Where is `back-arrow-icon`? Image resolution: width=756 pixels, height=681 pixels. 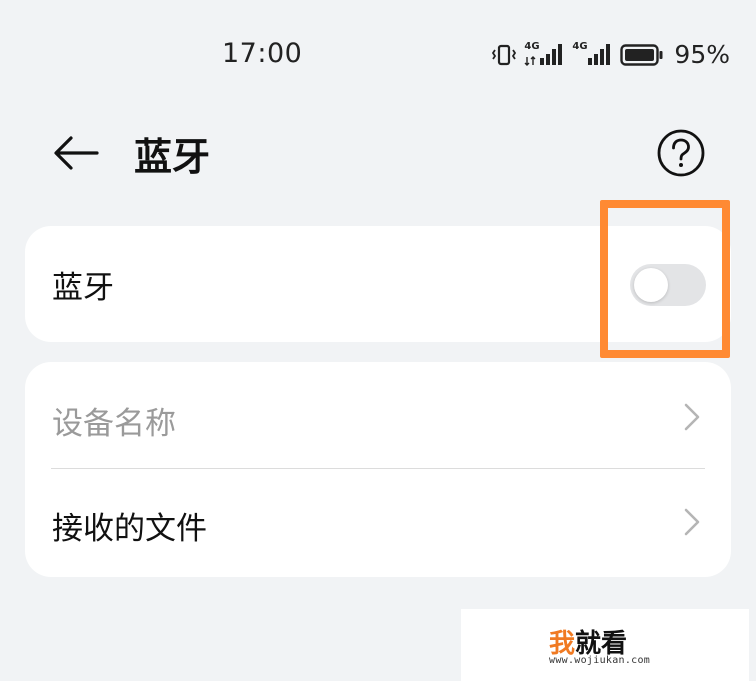
back-arrow-icon is located at coordinates (76, 153).